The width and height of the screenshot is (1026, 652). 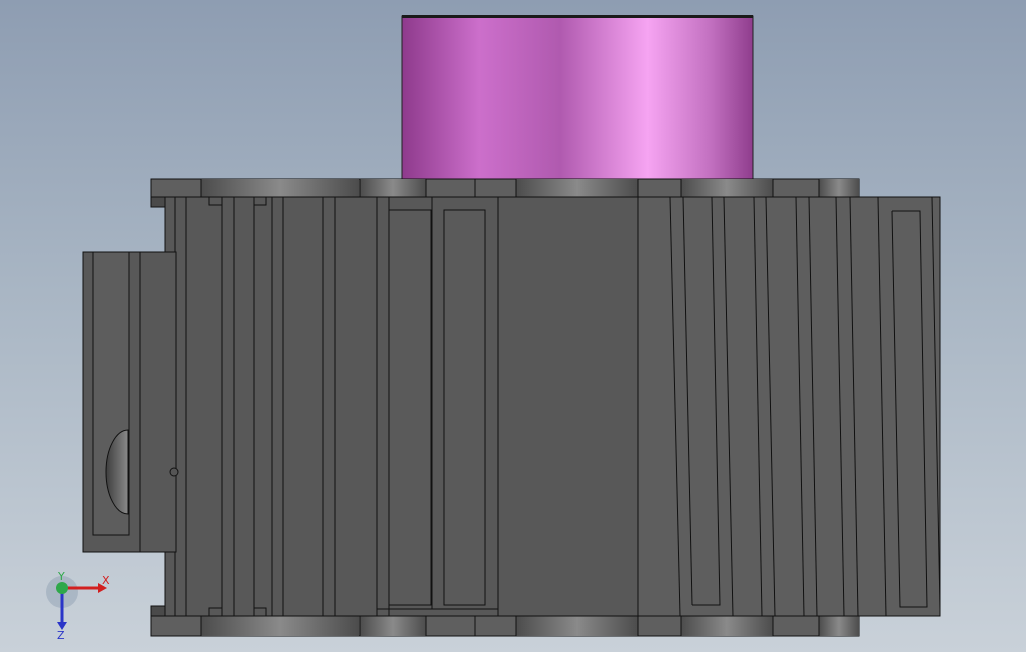 What do you see at coordinates (78, 605) in the screenshot?
I see `orientation-triad: X Y Z` at bounding box center [78, 605].